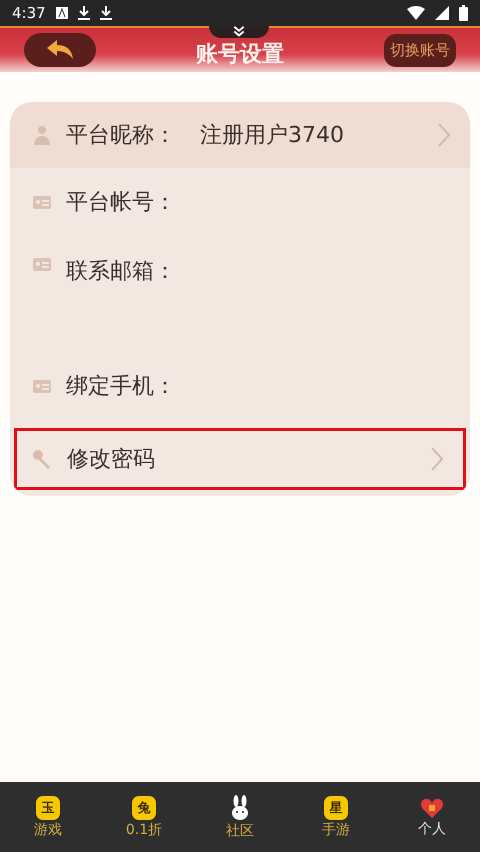 The width and height of the screenshot is (480, 852). What do you see at coordinates (420, 50) in the screenshot?
I see `switch-account-button: 切换账号` at bounding box center [420, 50].